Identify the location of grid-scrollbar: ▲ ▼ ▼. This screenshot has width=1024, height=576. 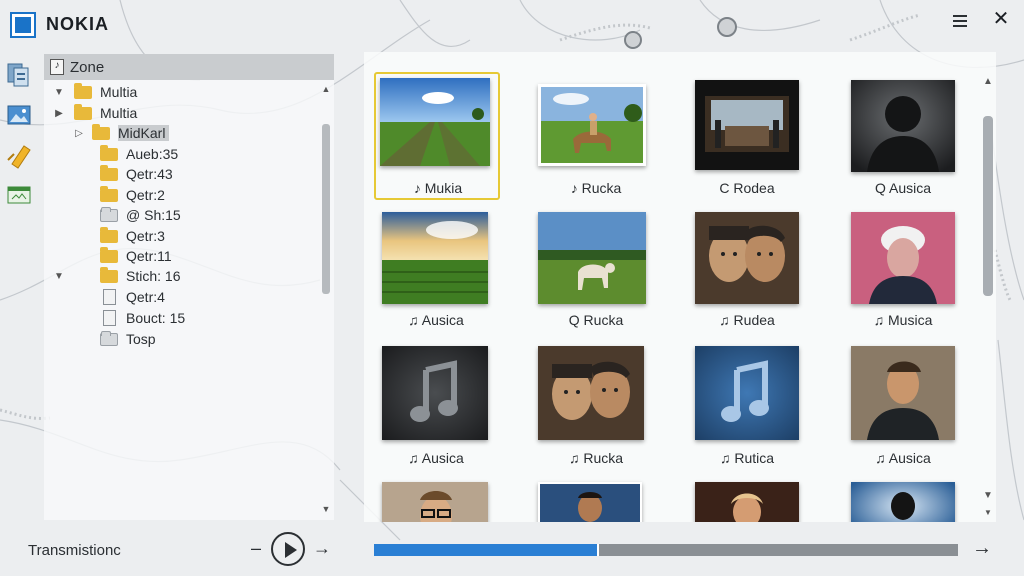
(988, 299).